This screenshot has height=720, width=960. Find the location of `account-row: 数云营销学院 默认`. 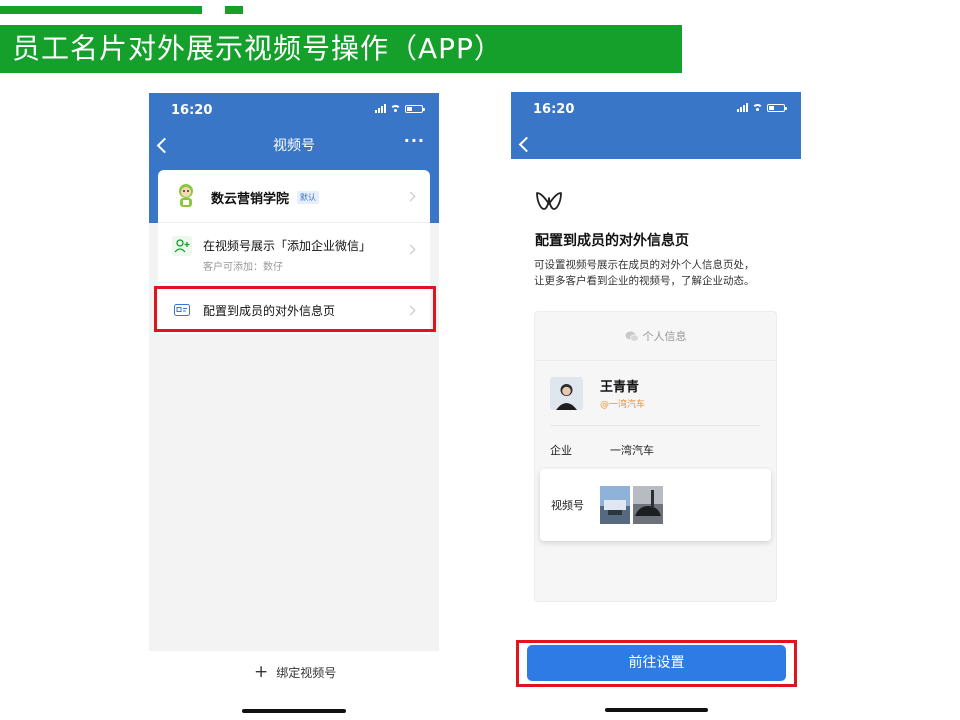

account-row: 数云营销学院 默认 is located at coordinates (294, 196).